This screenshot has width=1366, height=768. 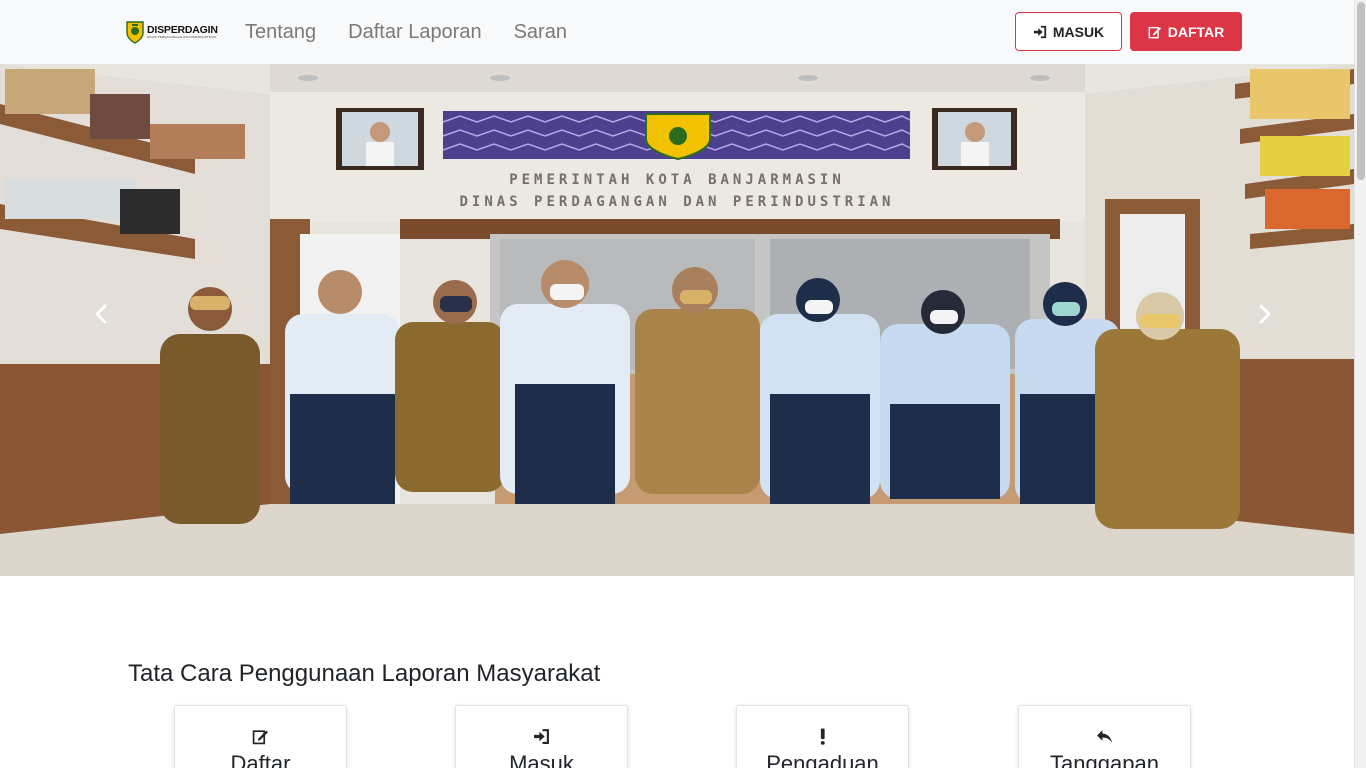 I want to click on carousel-sign-line1: PEMERINTAH KOTA BANJARMASIN, so click(x=677, y=180).